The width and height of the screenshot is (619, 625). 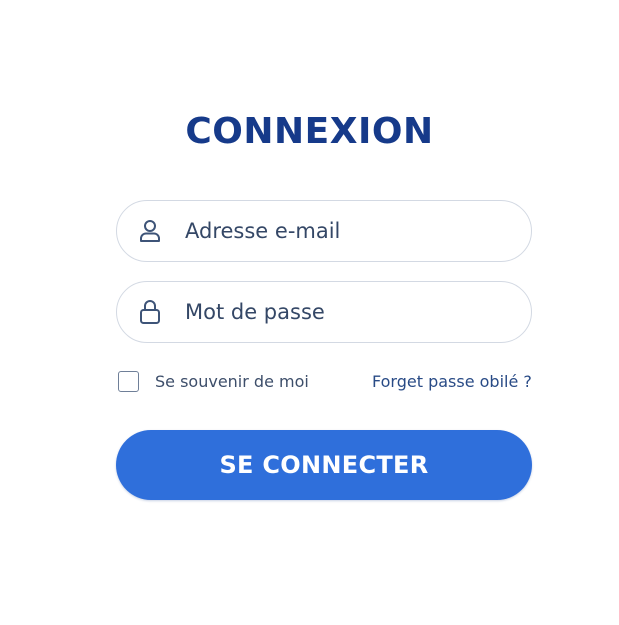 What do you see at coordinates (128, 381) in the screenshot?
I see `remember-me-checkbox` at bounding box center [128, 381].